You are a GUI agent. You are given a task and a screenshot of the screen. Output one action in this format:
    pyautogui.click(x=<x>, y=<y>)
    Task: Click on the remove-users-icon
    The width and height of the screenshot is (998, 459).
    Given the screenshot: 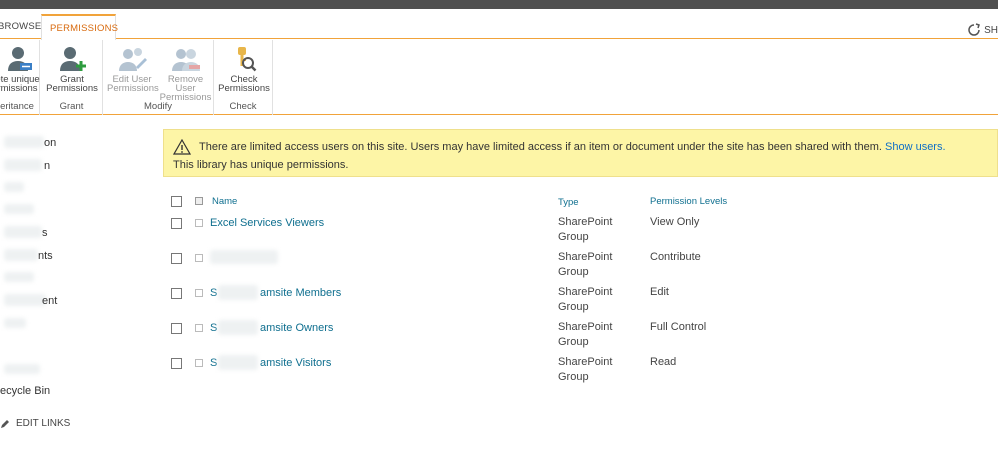 What is the action you would take?
    pyautogui.click(x=186, y=59)
    